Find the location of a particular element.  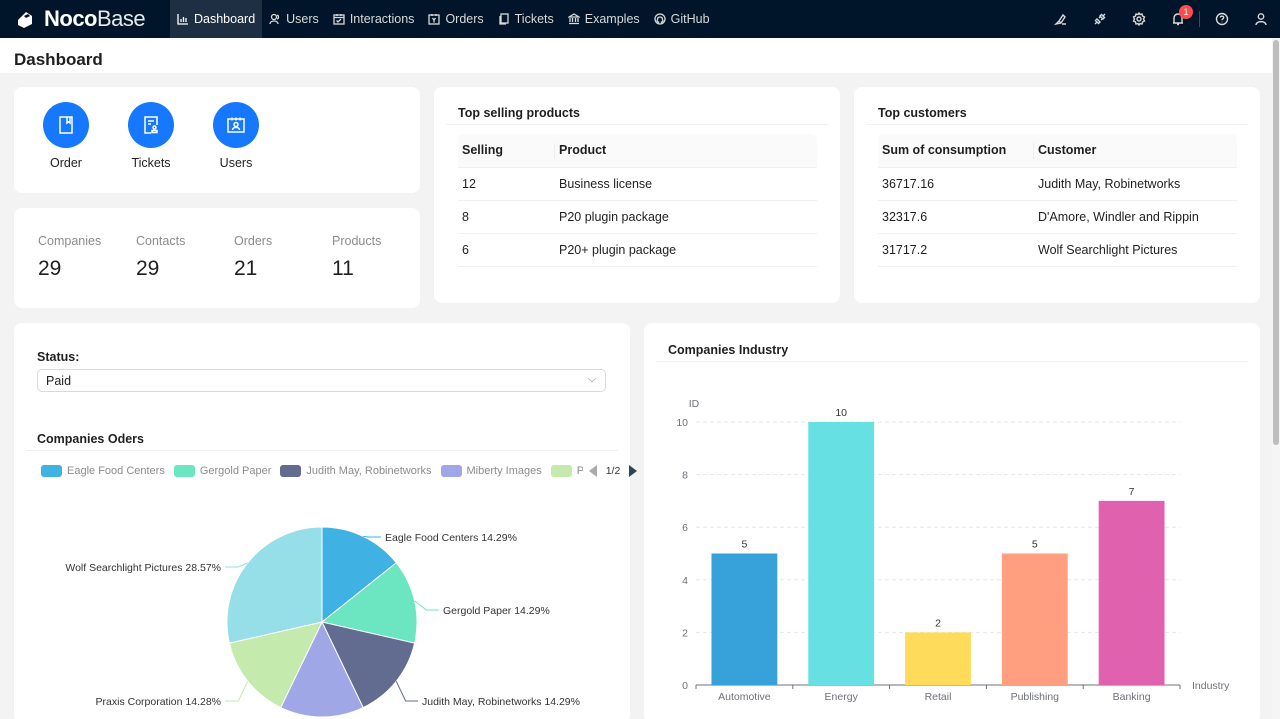

quick-action-label: Users is located at coordinates (236, 163).